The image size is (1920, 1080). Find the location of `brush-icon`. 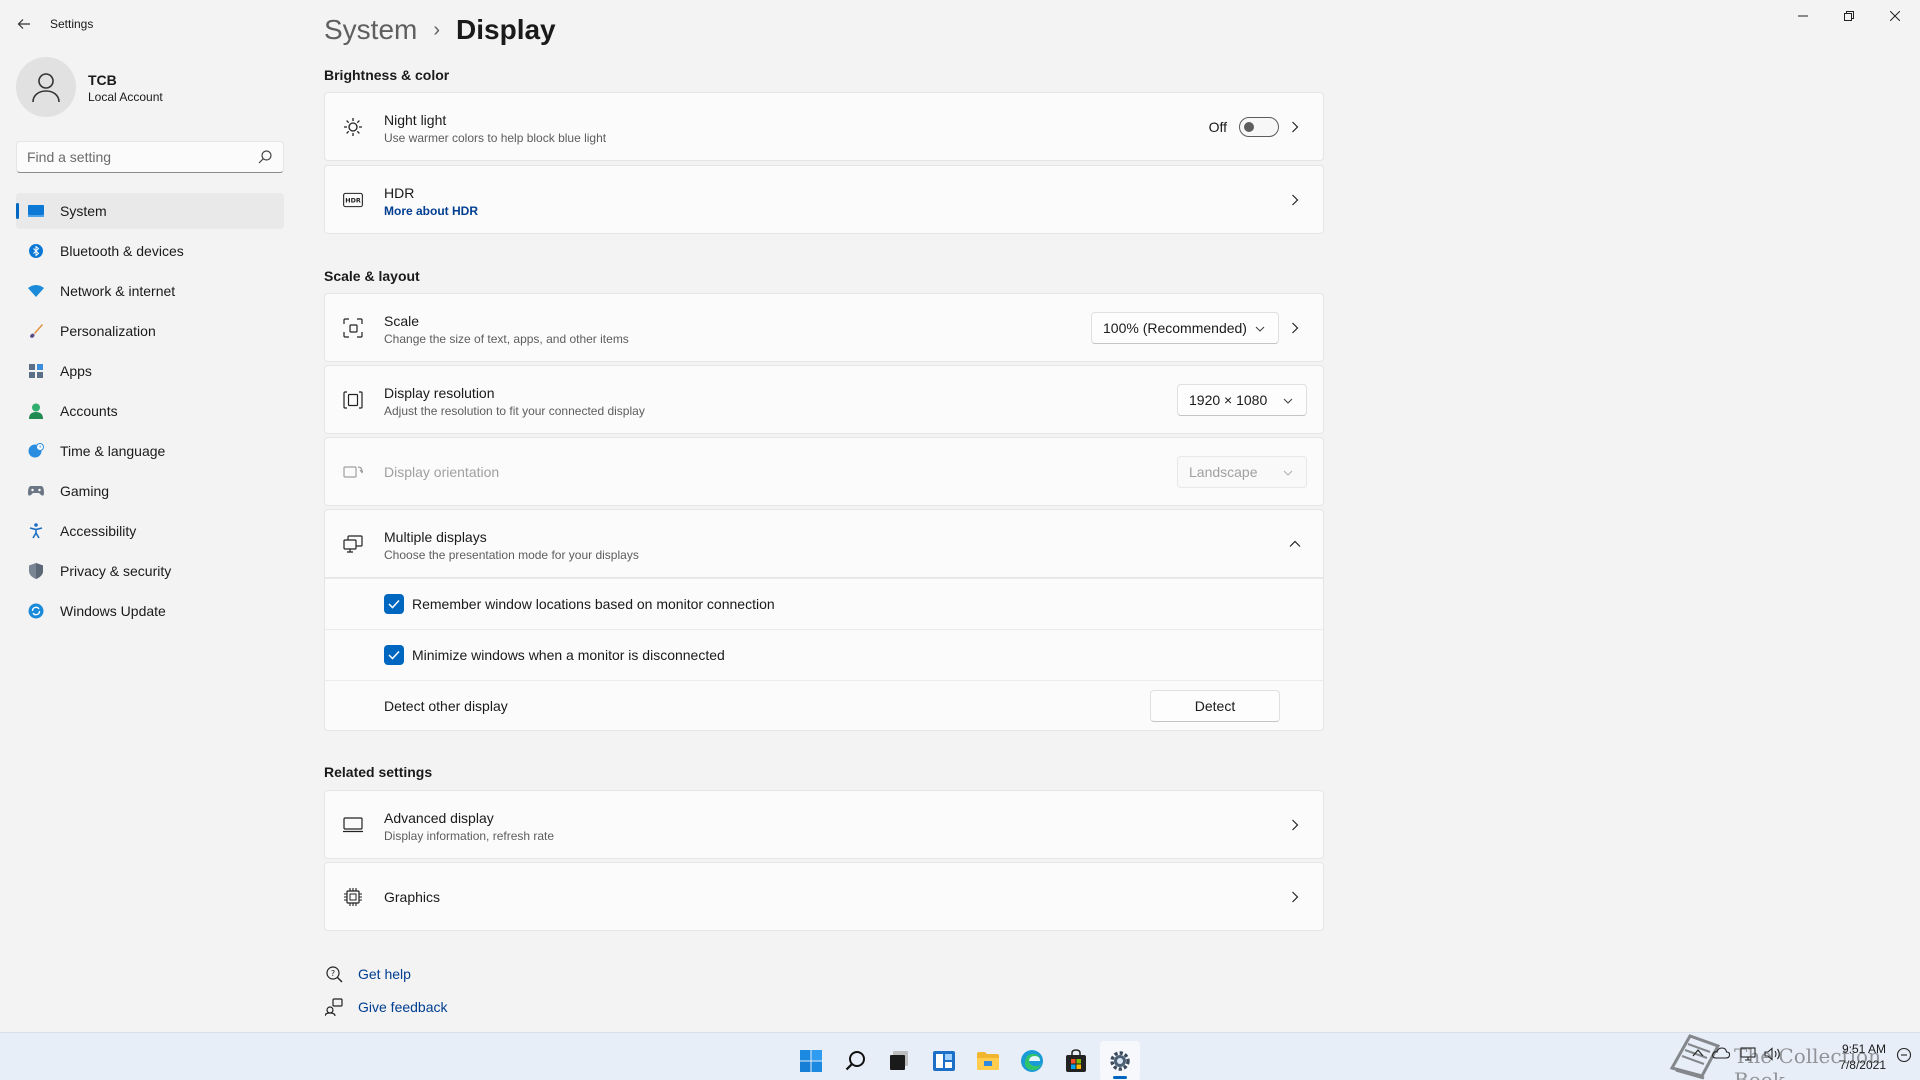

brush-icon is located at coordinates (36, 331).